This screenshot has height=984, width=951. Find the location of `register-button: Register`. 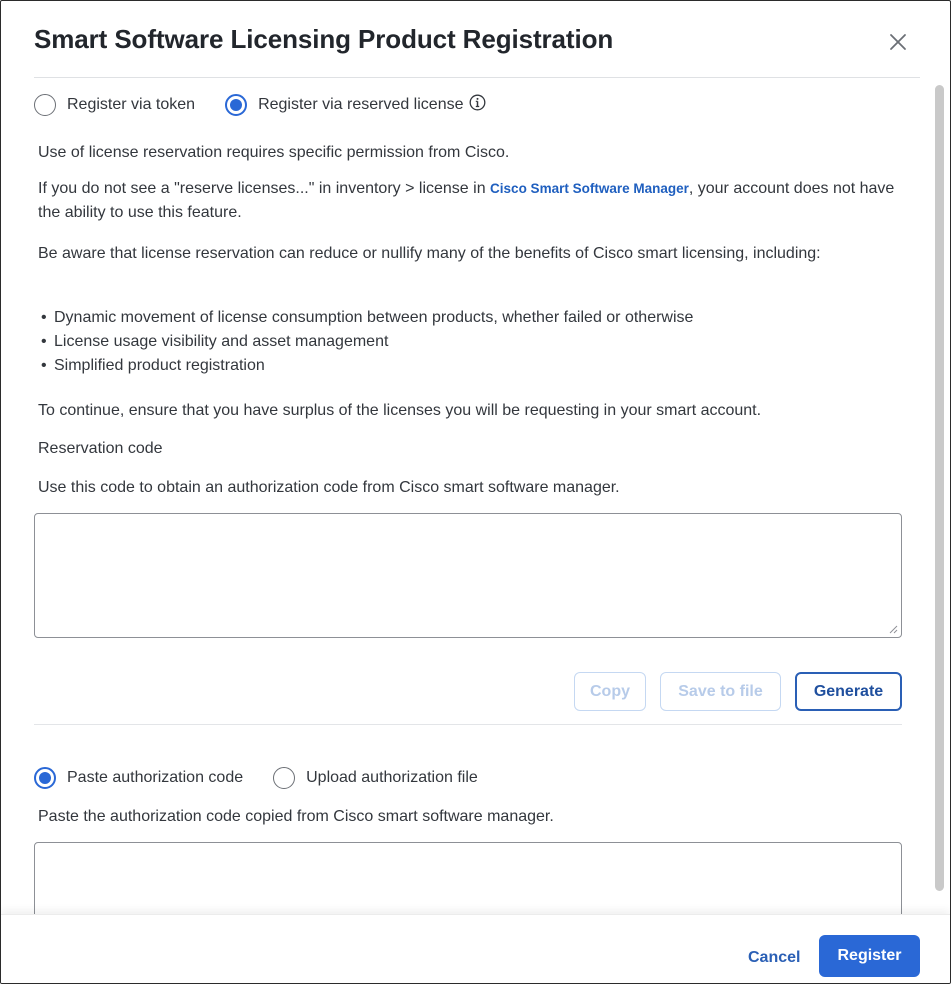

register-button: Register is located at coordinates (869, 956).